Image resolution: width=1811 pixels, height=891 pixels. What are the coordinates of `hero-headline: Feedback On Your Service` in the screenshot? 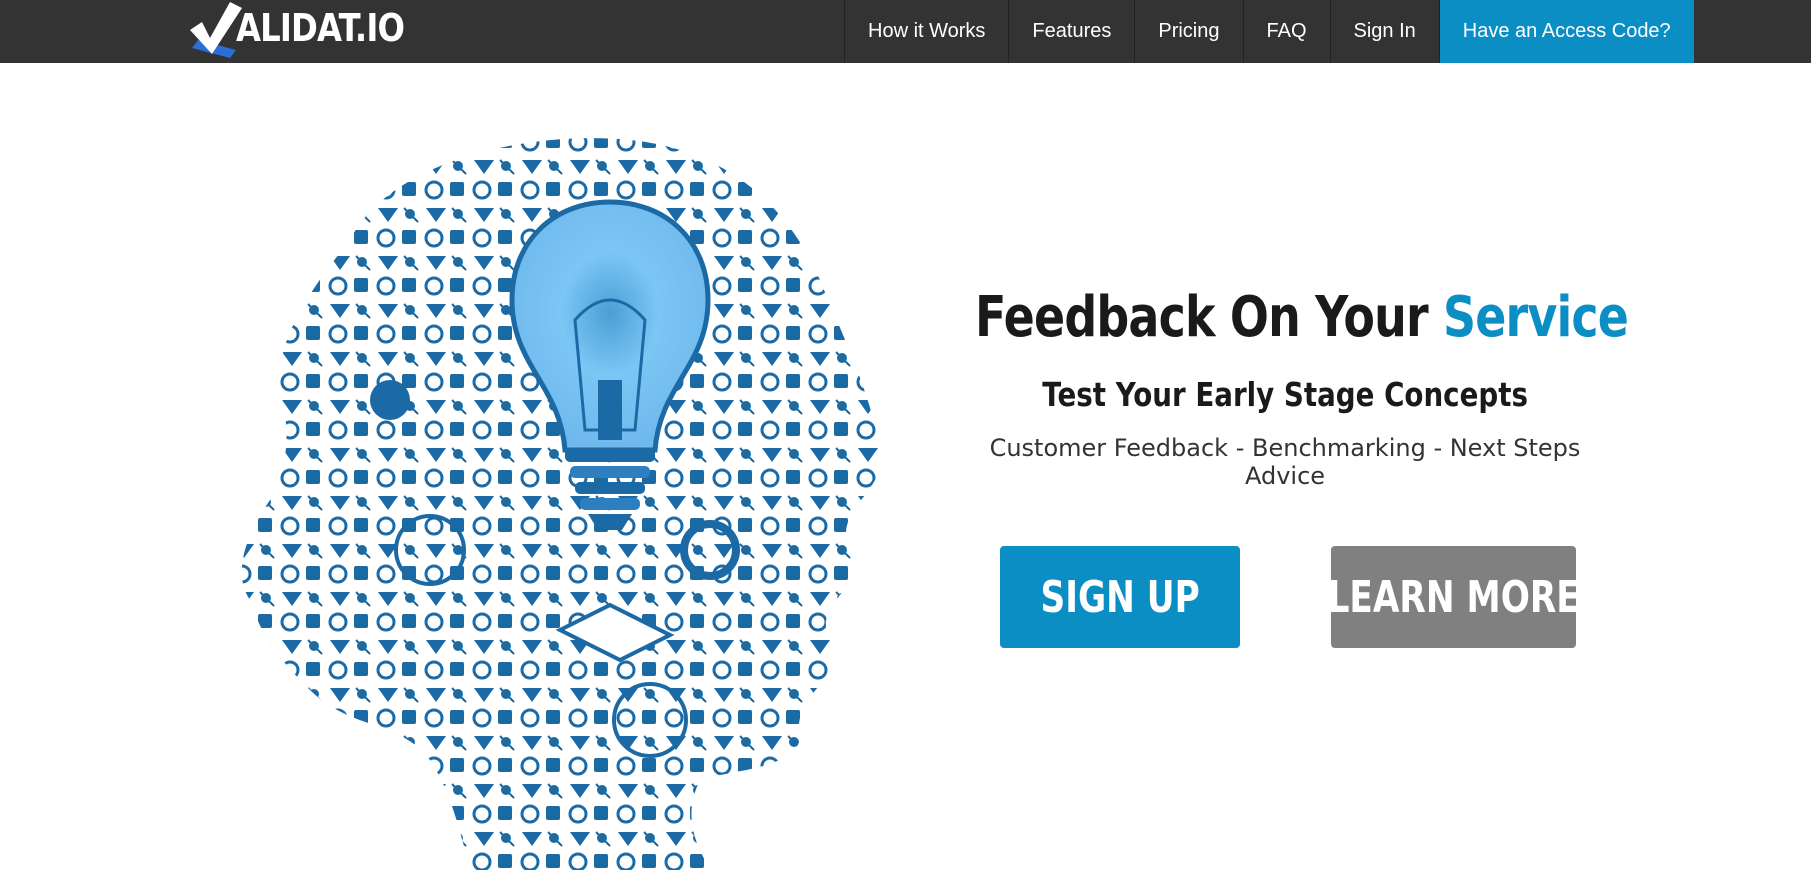 It's located at (1302, 317).